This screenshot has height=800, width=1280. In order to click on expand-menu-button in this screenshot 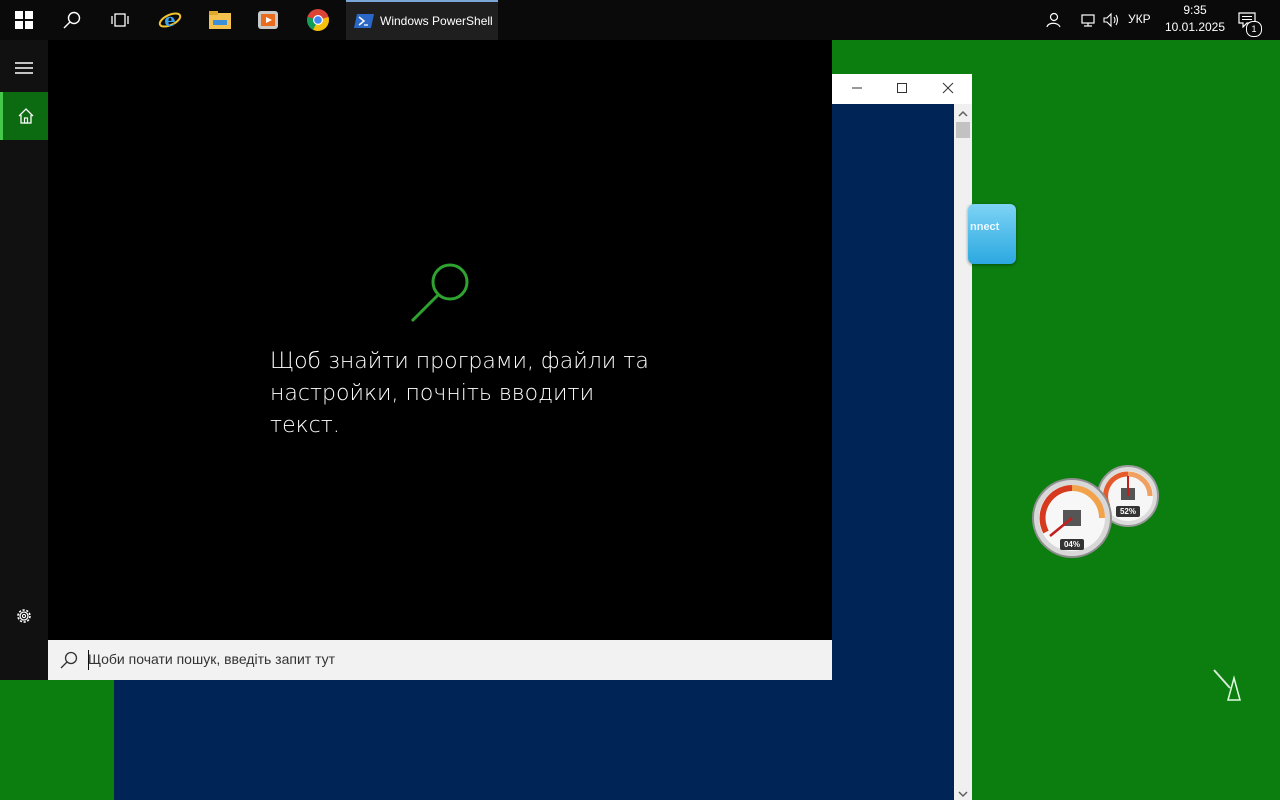, I will do `click(24, 68)`.